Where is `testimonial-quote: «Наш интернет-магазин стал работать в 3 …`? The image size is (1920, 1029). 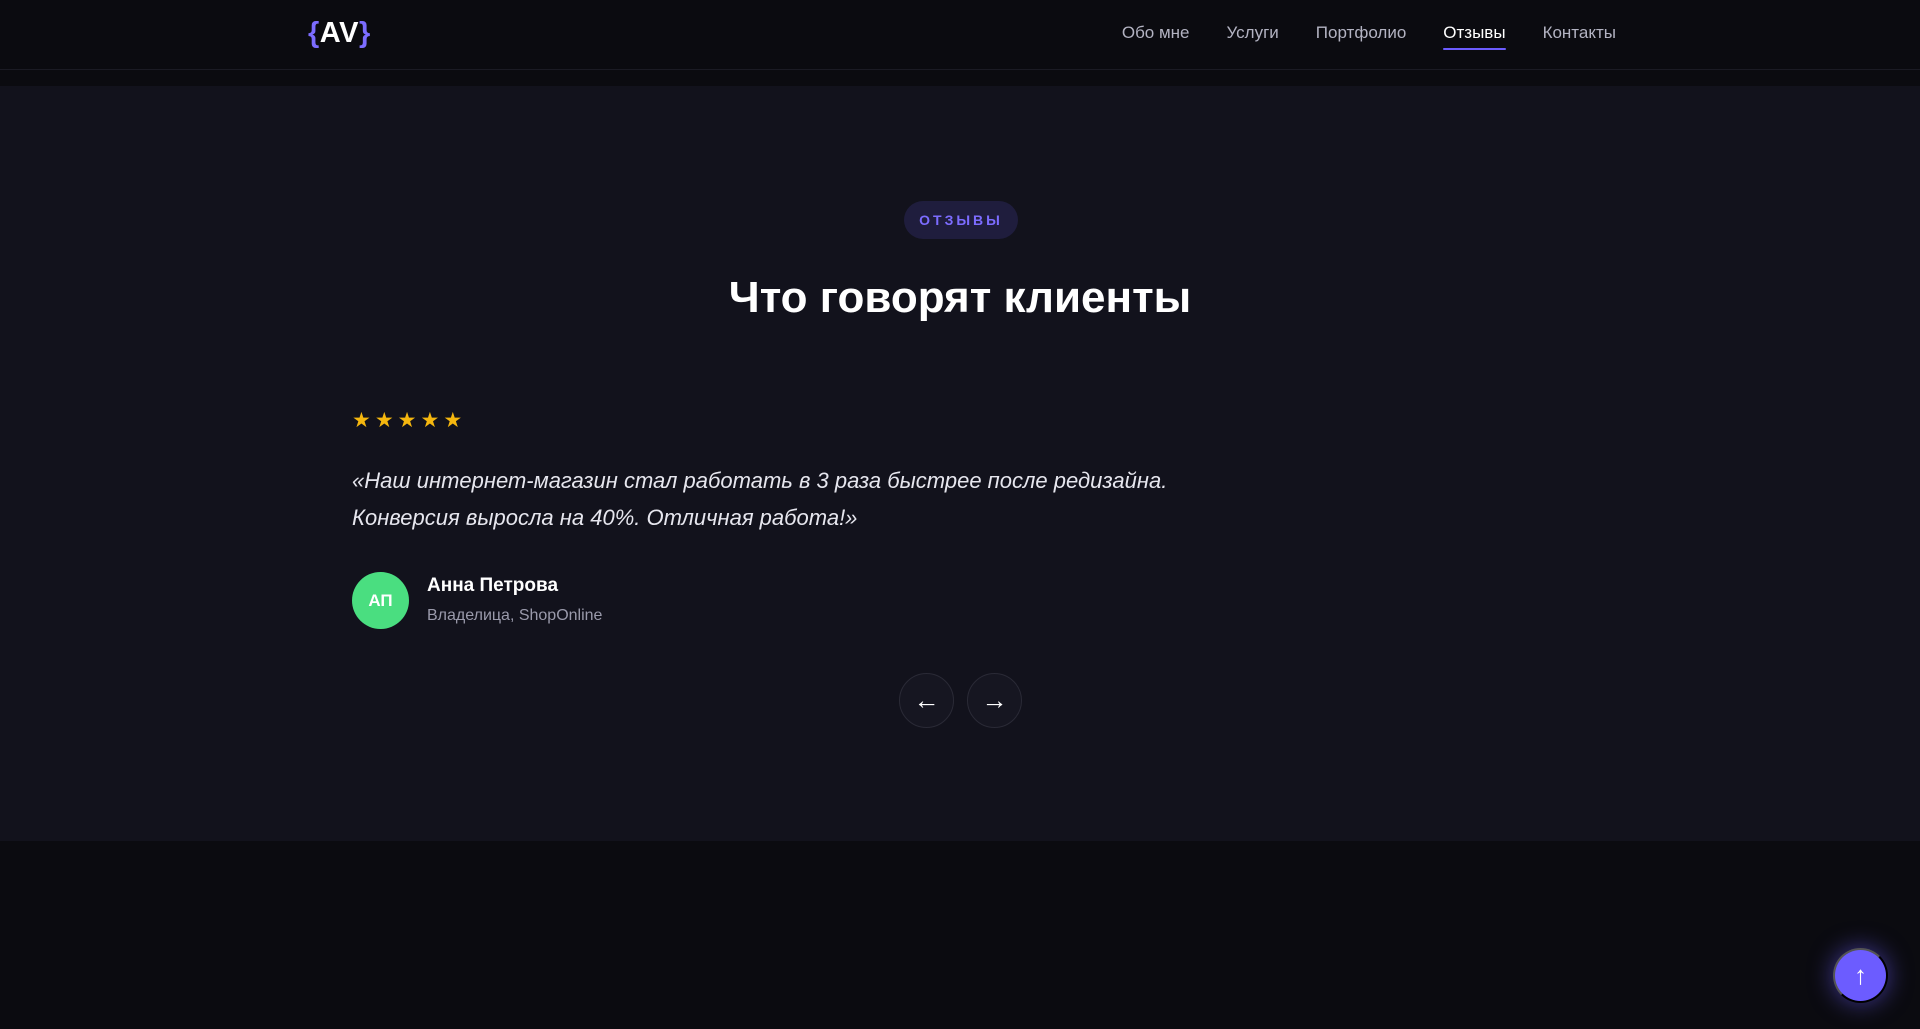
testimonial-quote: «Наш интернет-магазин стал работать в 3 … is located at coordinates (762, 499).